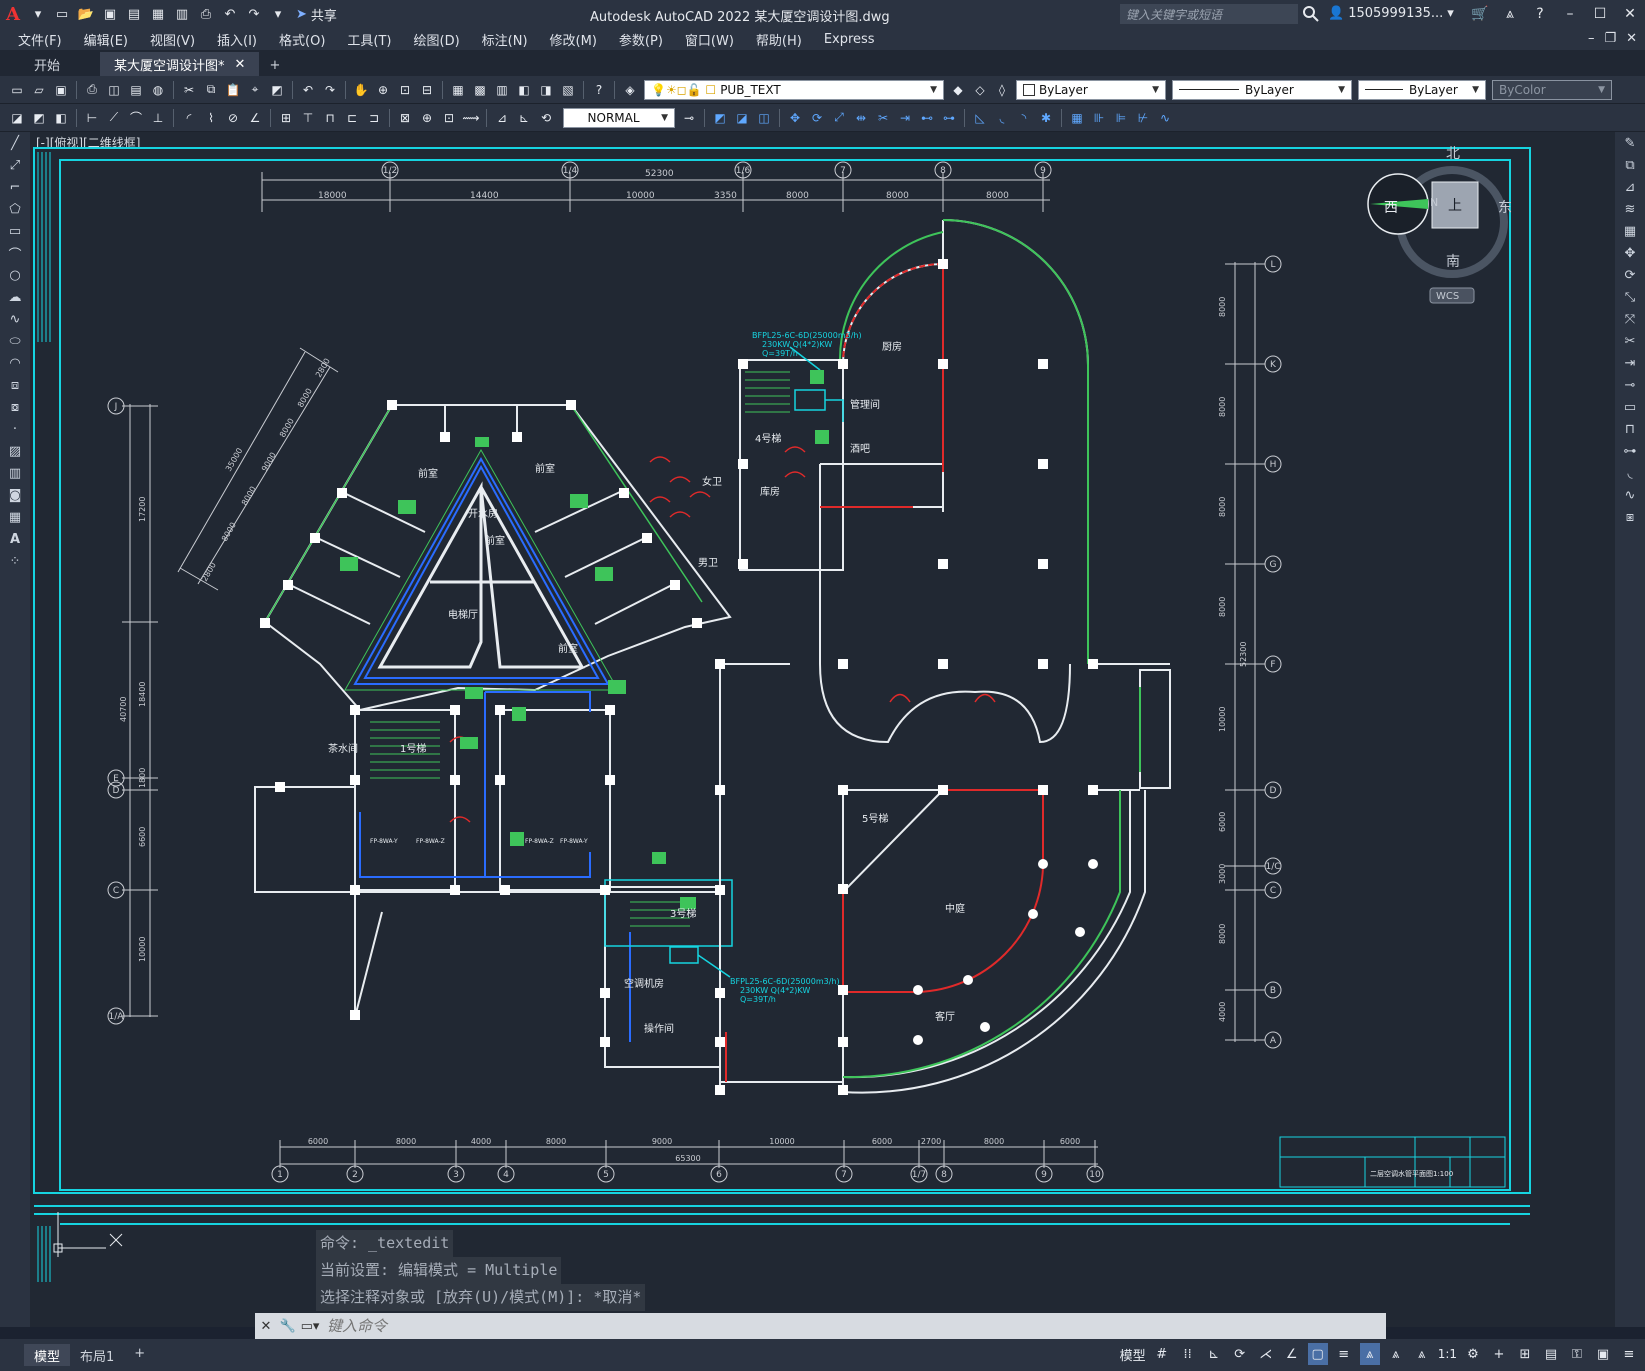 The width and height of the screenshot is (1645, 1371). What do you see at coordinates (1188, 1354) in the screenshot?
I see `snap-icon: ⁞⁞` at bounding box center [1188, 1354].